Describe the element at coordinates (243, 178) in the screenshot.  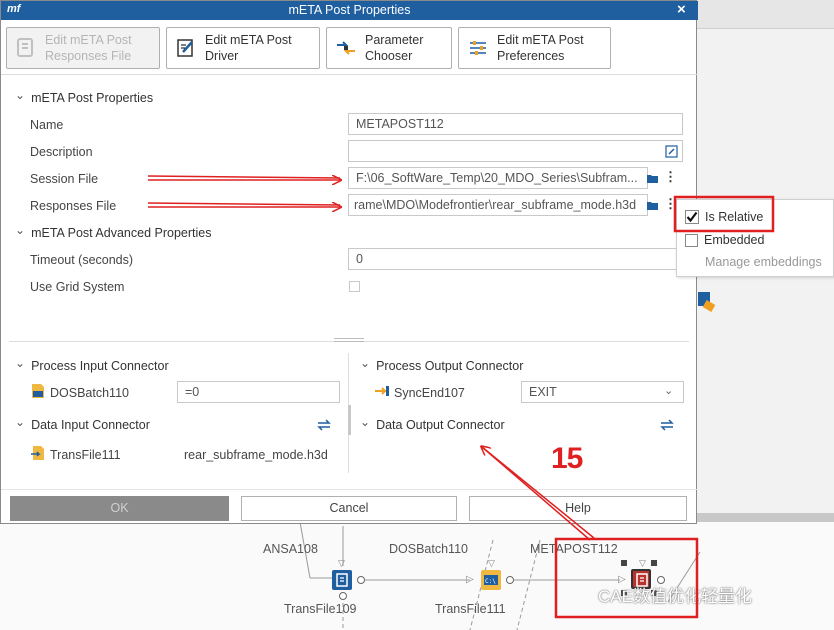
I see `arrow-to-session-file` at that location.